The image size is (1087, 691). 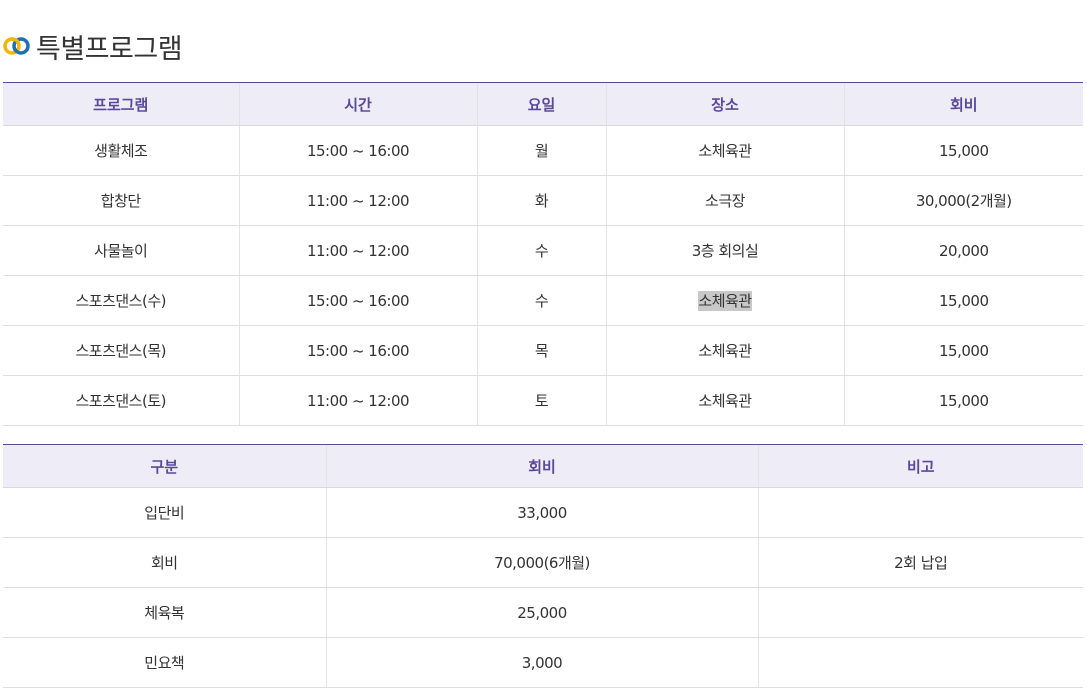 I want to click on table-row: 입단비 33,000, so click(x=543, y=512).